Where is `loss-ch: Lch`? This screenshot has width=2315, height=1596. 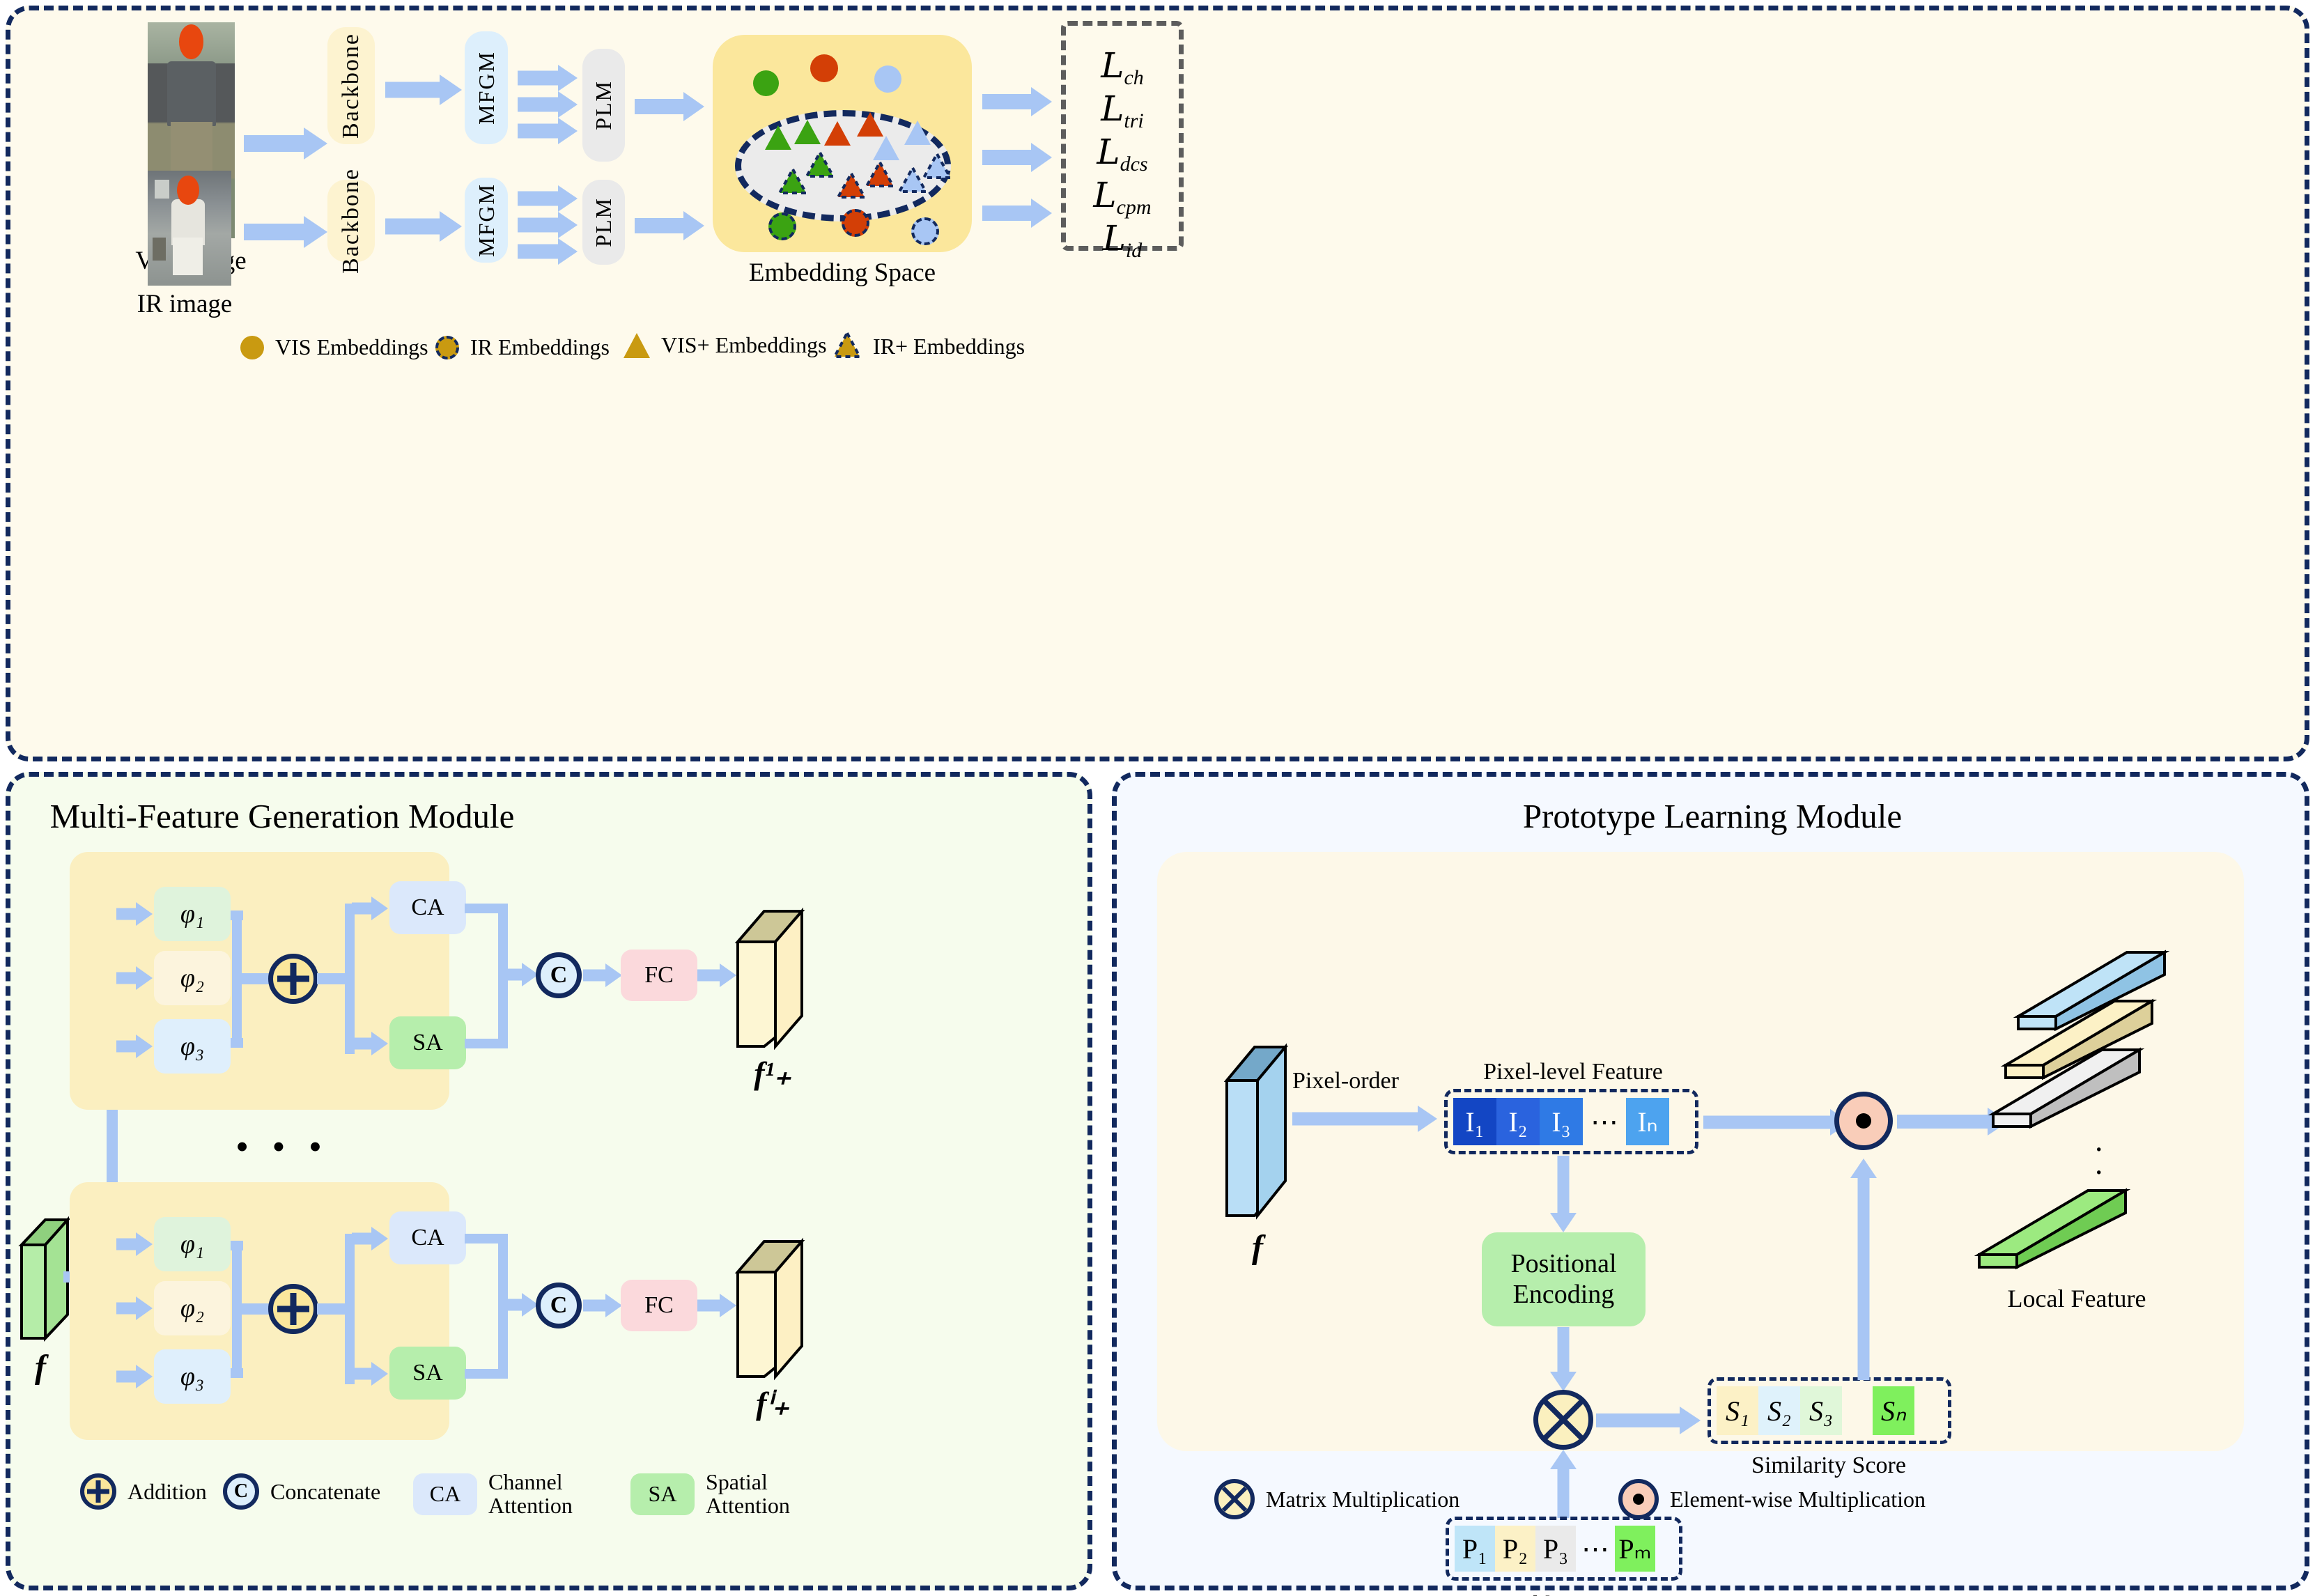 loss-ch: Lch is located at coordinates (1122, 67).